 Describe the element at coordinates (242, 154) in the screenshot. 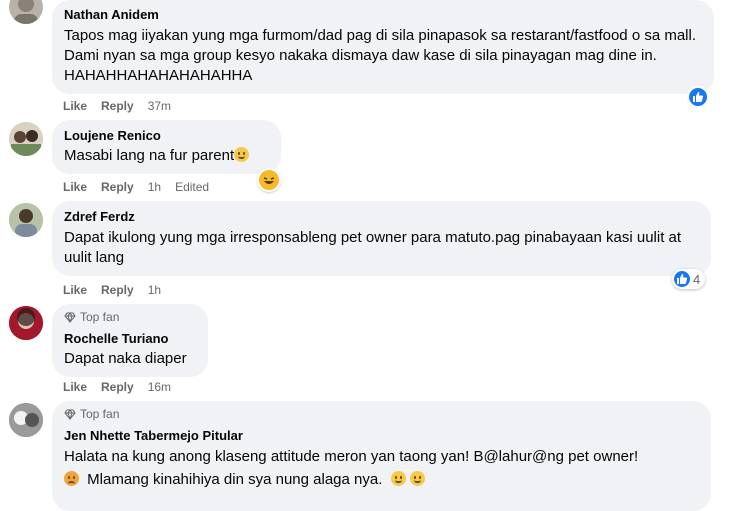

I see `grin-emoji-icon` at that location.